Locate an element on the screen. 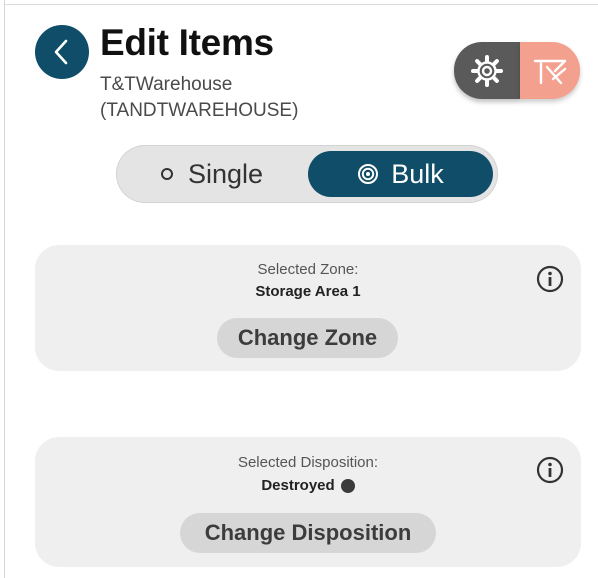 This screenshot has height=578, width=598. radio-target-icon is located at coordinates (368, 174).